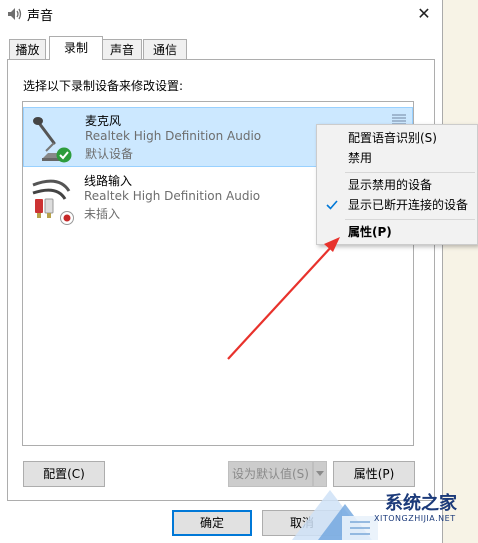 Image resolution: width=478 pixels, height=543 pixels. What do you see at coordinates (122, 49) in the screenshot?
I see `tab-sounds: 声音` at bounding box center [122, 49].